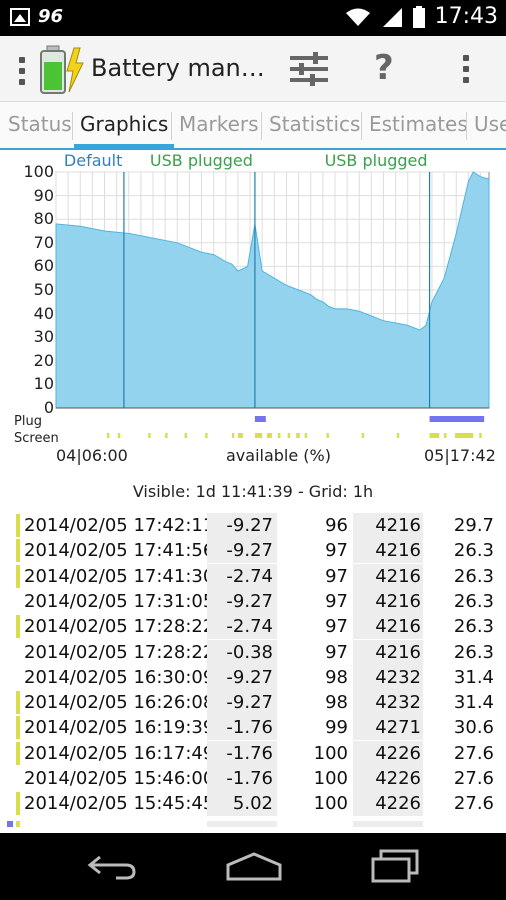  Describe the element at coordinates (22, 71) in the screenshot. I see `drawer-dots-icon` at that location.